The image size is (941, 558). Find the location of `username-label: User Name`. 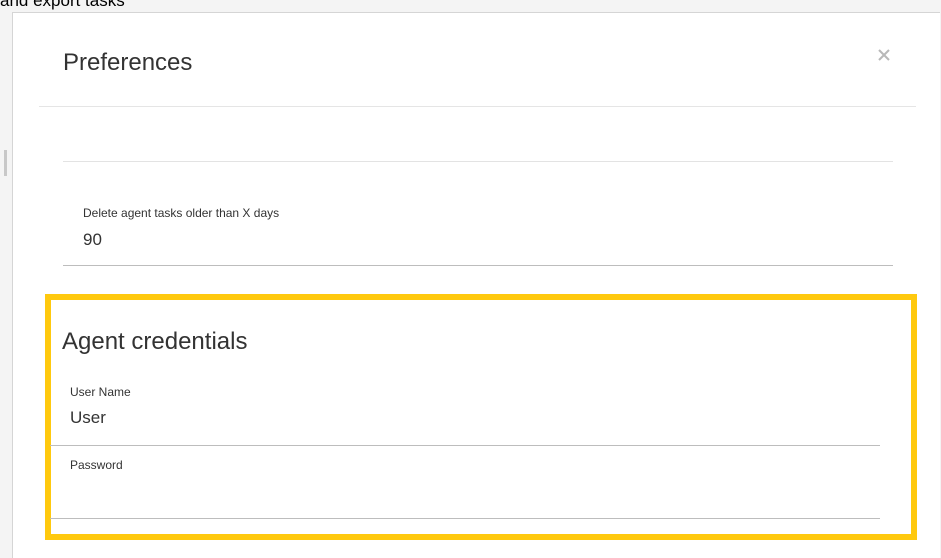

username-label: User Name is located at coordinates (100, 392).